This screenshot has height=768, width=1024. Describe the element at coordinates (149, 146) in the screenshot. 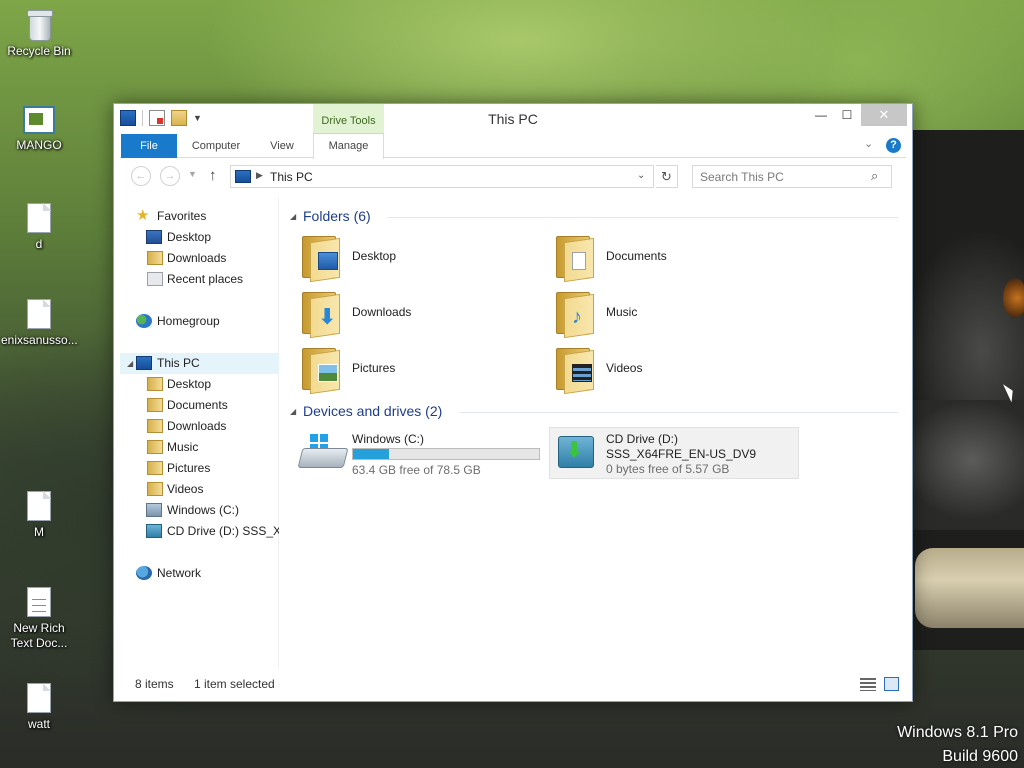

I see `tab-file: File` at that location.